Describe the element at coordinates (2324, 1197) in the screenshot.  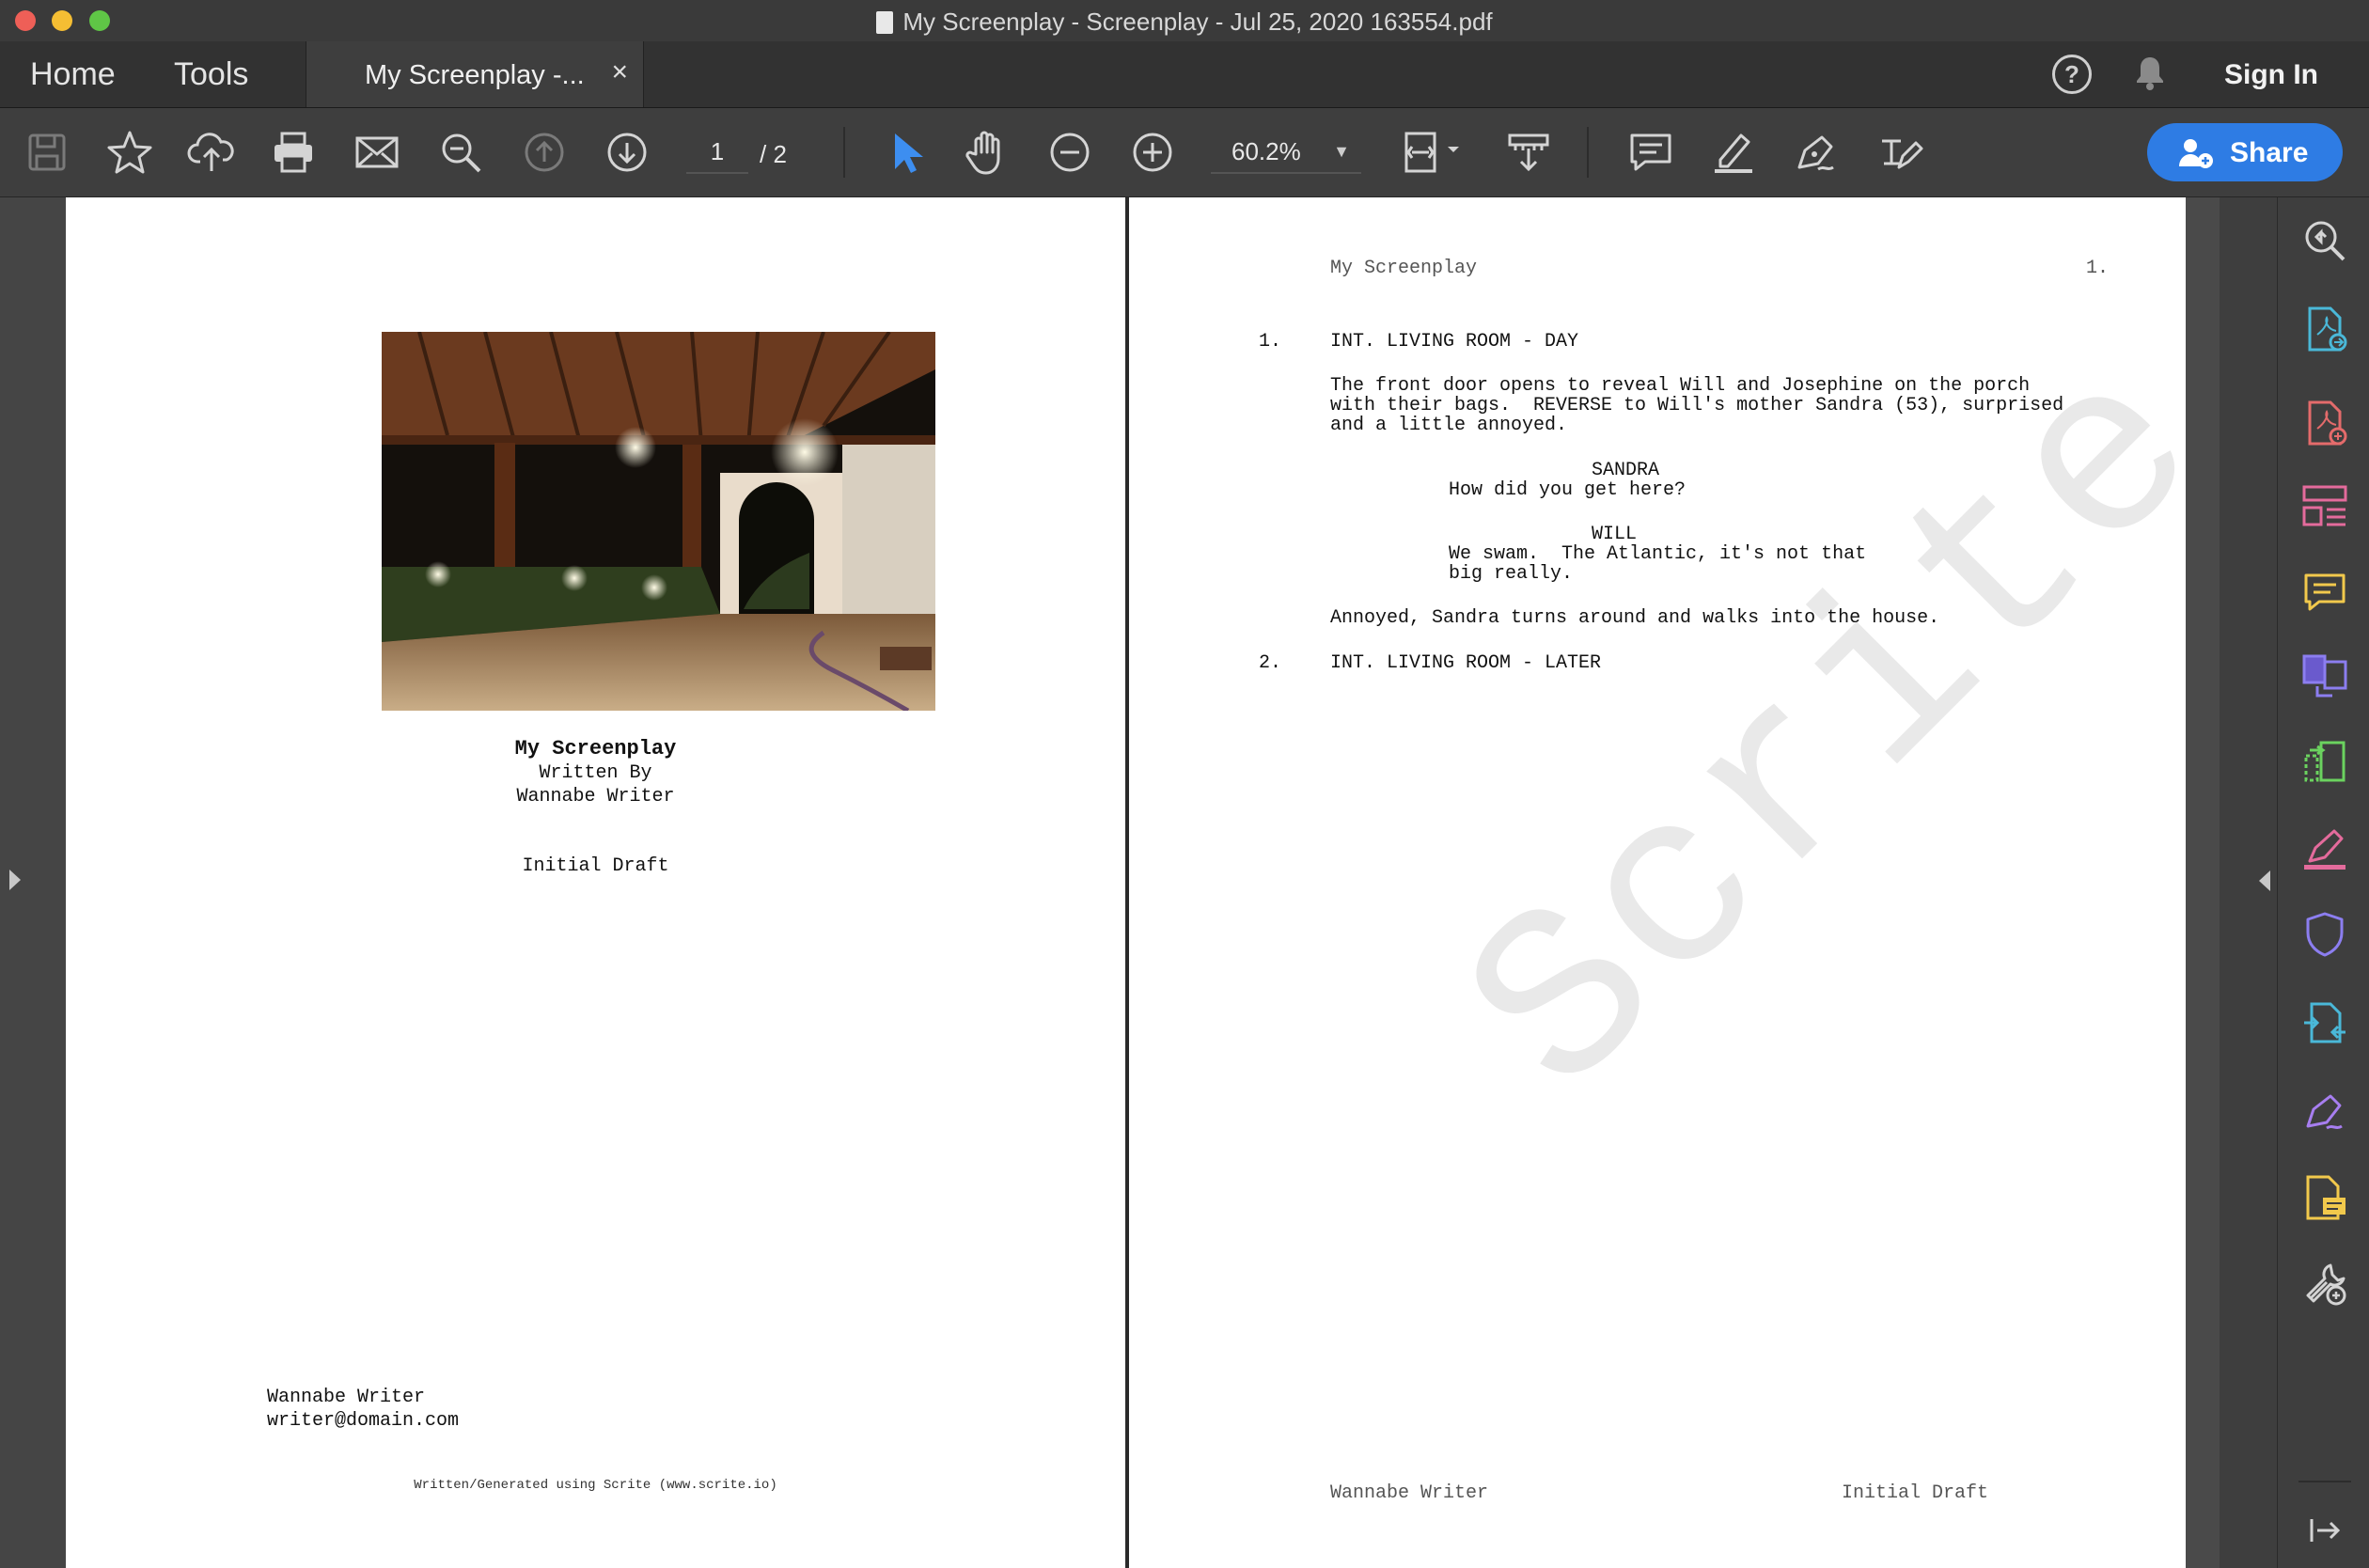
I see `send-for-comments-icon` at that location.